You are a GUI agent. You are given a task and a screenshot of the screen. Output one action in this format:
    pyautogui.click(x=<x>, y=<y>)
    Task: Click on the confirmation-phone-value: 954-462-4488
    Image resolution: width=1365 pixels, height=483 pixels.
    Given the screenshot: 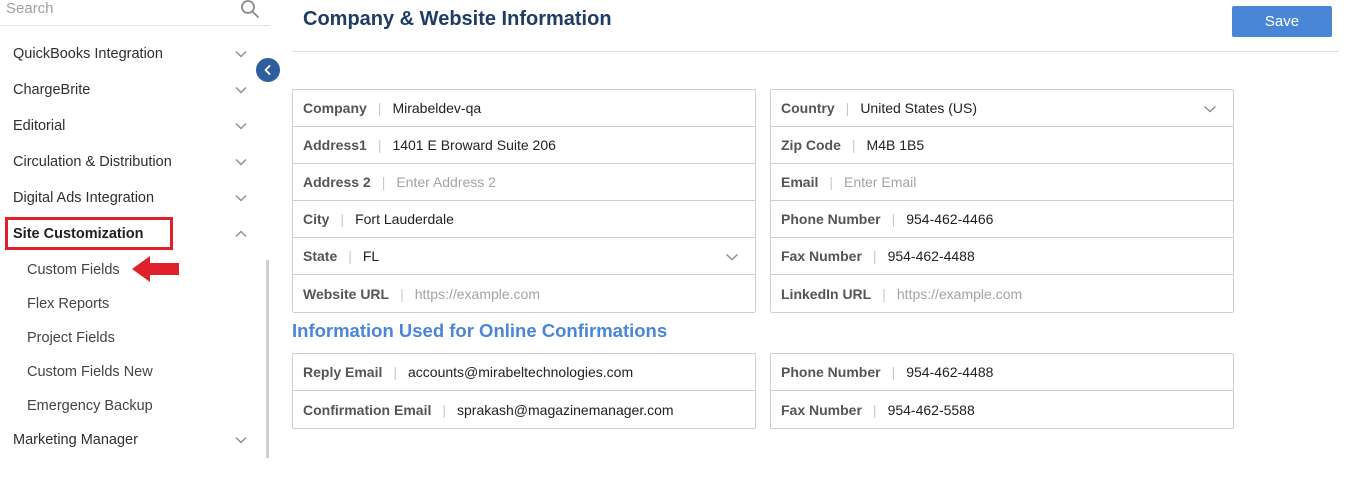 What is the action you would take?
    pyautogui.click(x=950, y=372)
    